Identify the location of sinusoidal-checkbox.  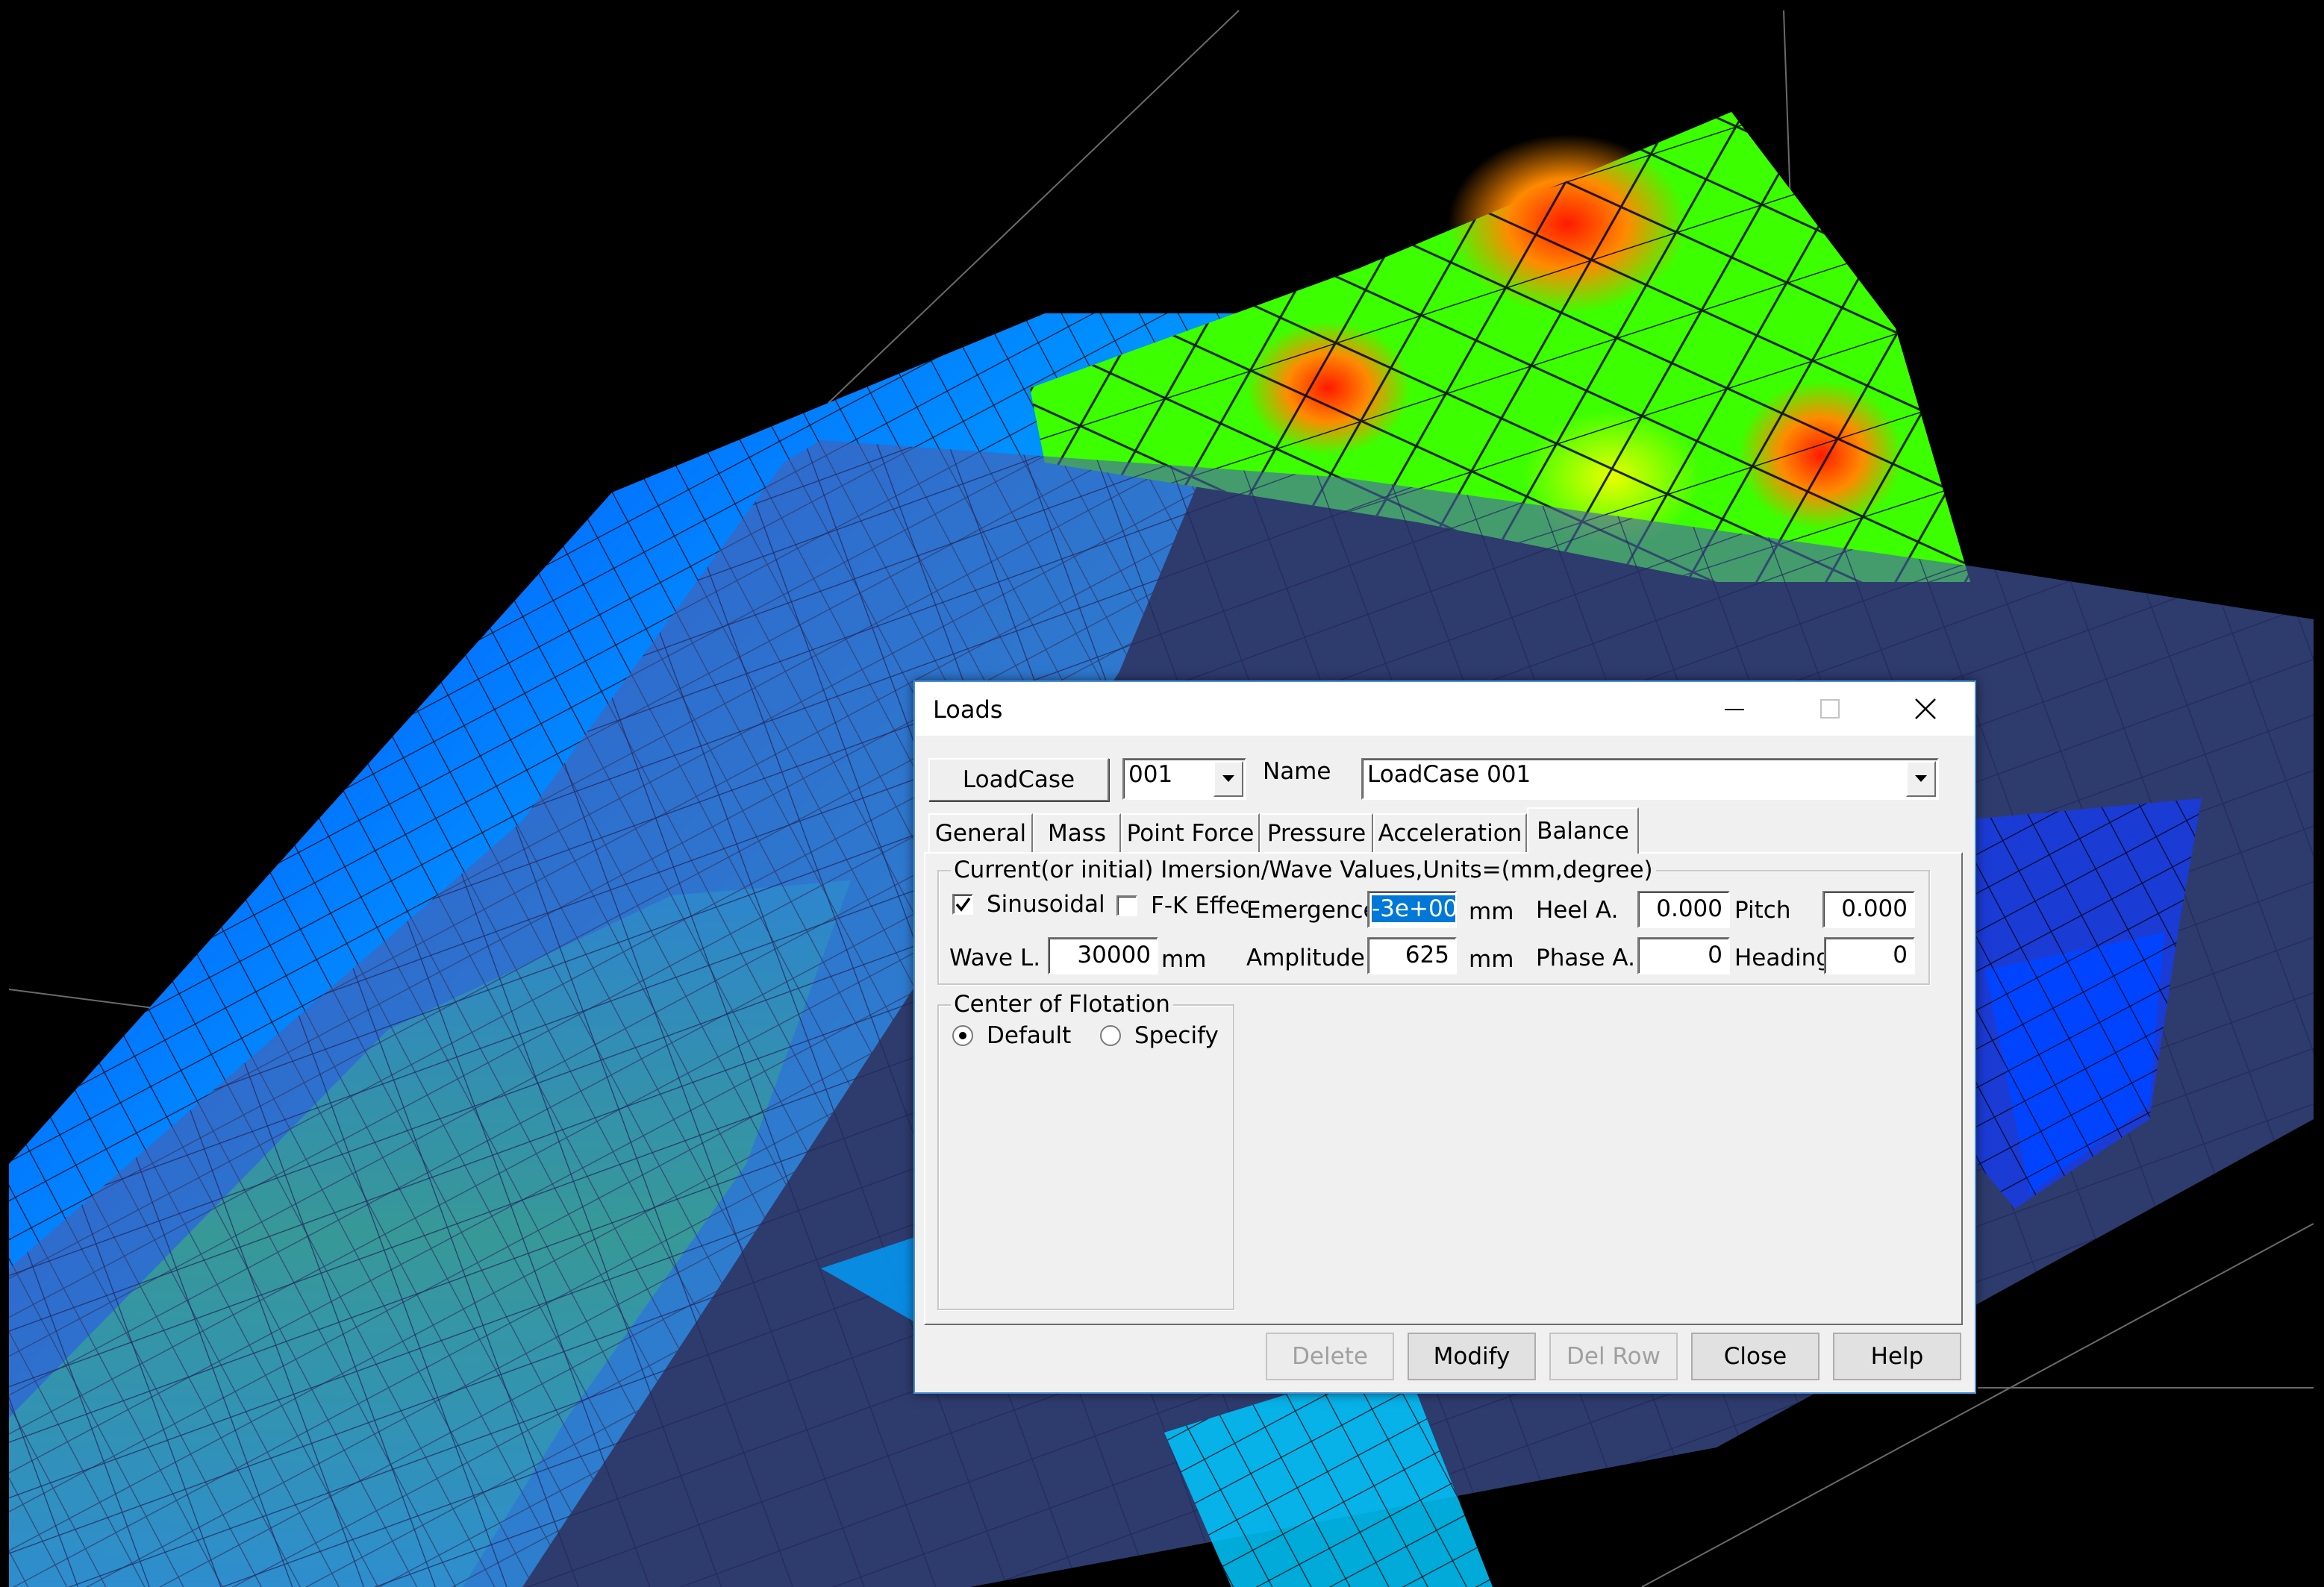
(963, 904).